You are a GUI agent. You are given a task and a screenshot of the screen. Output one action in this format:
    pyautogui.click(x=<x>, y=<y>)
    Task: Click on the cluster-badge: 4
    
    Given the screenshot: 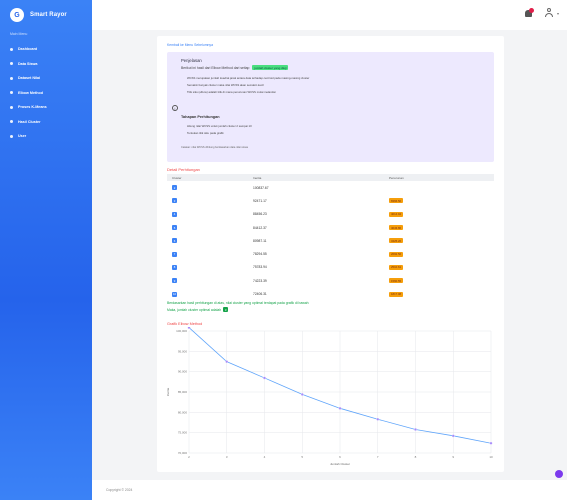 What is the action you would take?
    pyautogui.click(x=174, y=214)
    